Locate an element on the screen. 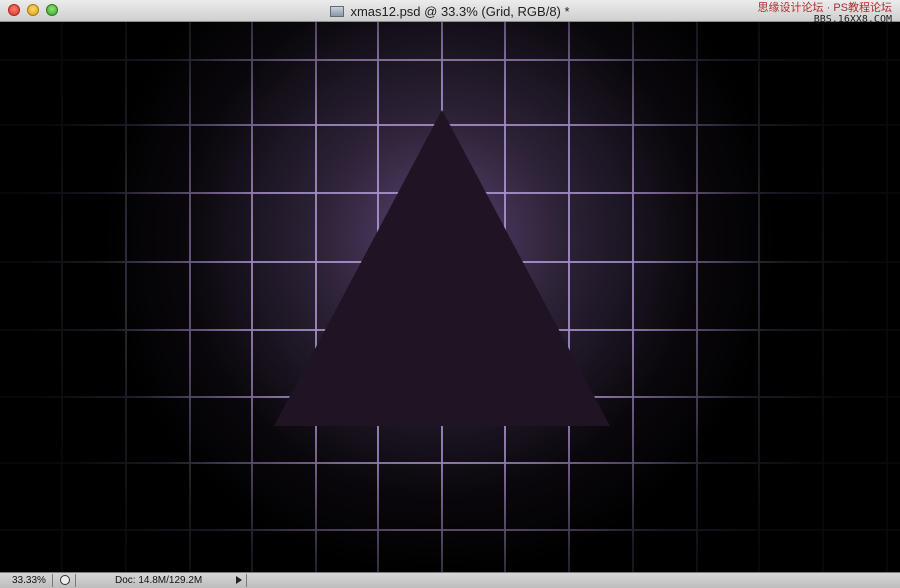 This screenshot has width=900, height=588. status-info-icon is located at coordinates (65, 580).